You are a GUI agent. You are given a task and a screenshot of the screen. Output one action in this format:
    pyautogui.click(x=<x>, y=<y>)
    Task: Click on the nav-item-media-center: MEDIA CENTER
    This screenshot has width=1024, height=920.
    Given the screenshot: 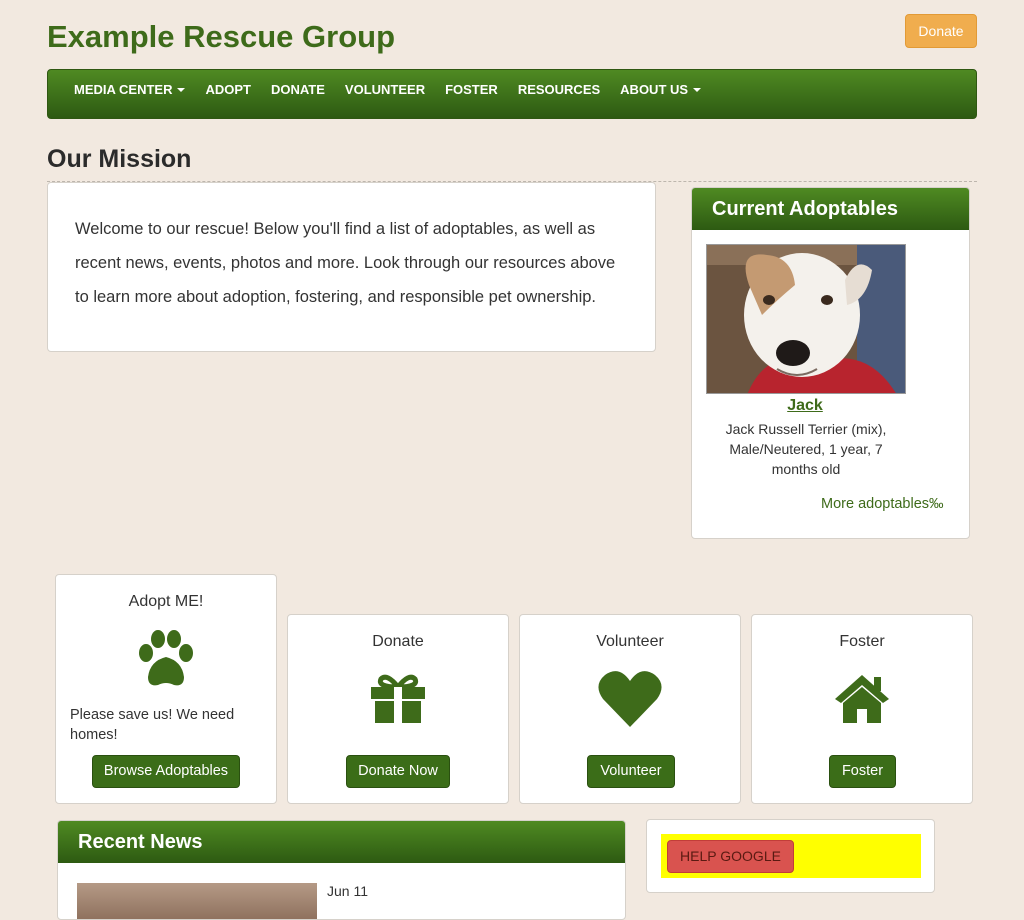 What is the action you would take?
    pyautogui.click(x=129, y=84)
    